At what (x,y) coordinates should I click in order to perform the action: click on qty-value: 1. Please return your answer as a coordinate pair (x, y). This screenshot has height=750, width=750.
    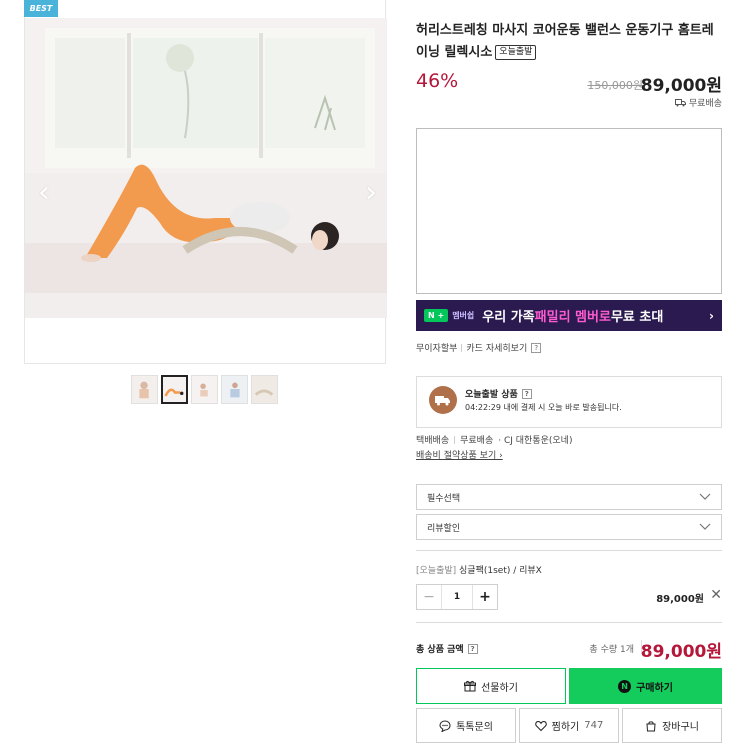
    Looking at the image, I should click on (457, 597).